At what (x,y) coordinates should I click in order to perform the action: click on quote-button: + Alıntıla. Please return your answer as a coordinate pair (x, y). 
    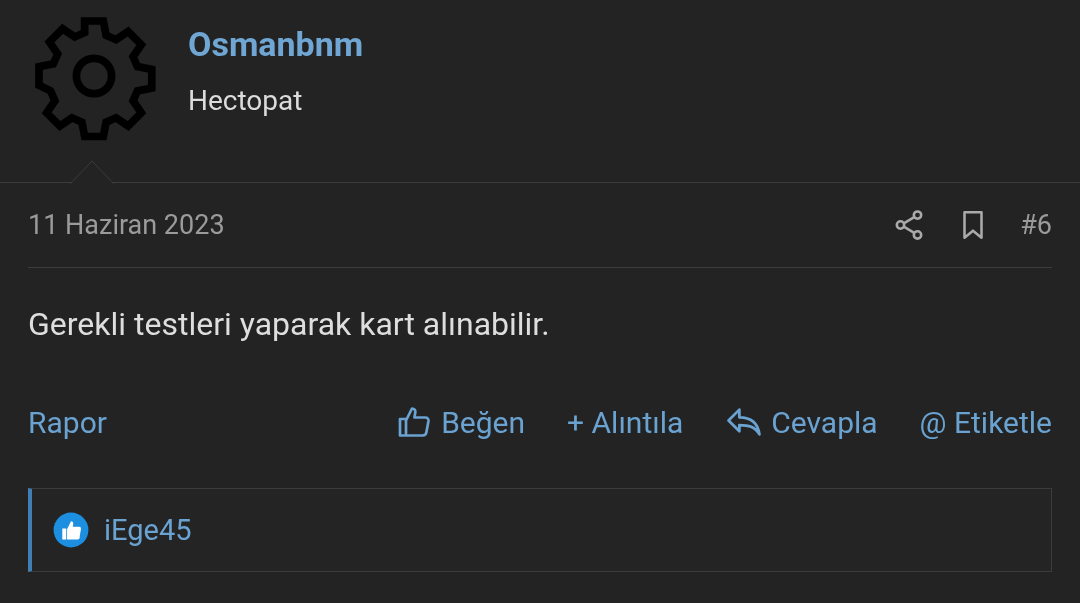
    Looking at the image, I should click on (625, 422).